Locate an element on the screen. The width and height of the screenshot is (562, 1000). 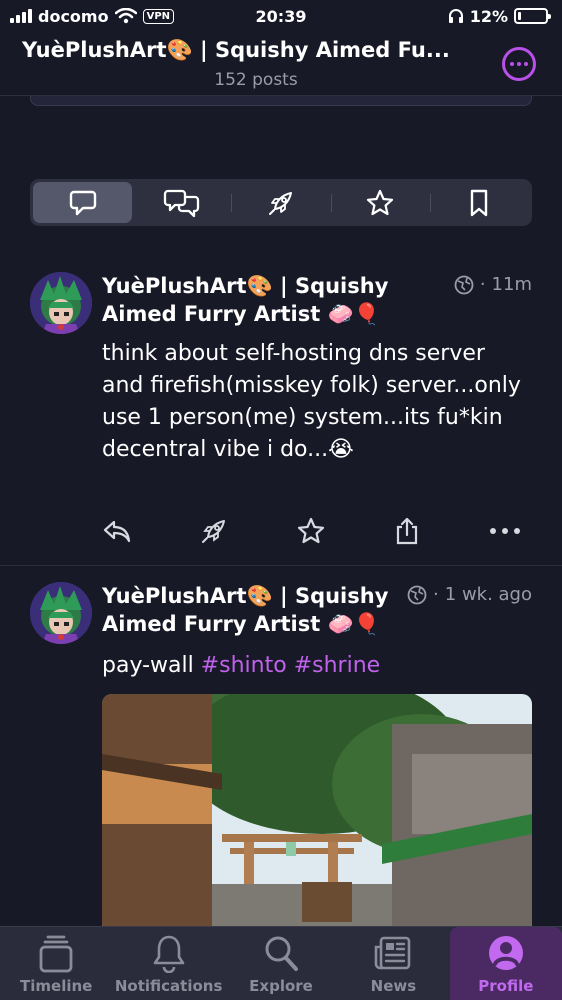
chat-bubbles-icon is located at coordinates (181, 203).